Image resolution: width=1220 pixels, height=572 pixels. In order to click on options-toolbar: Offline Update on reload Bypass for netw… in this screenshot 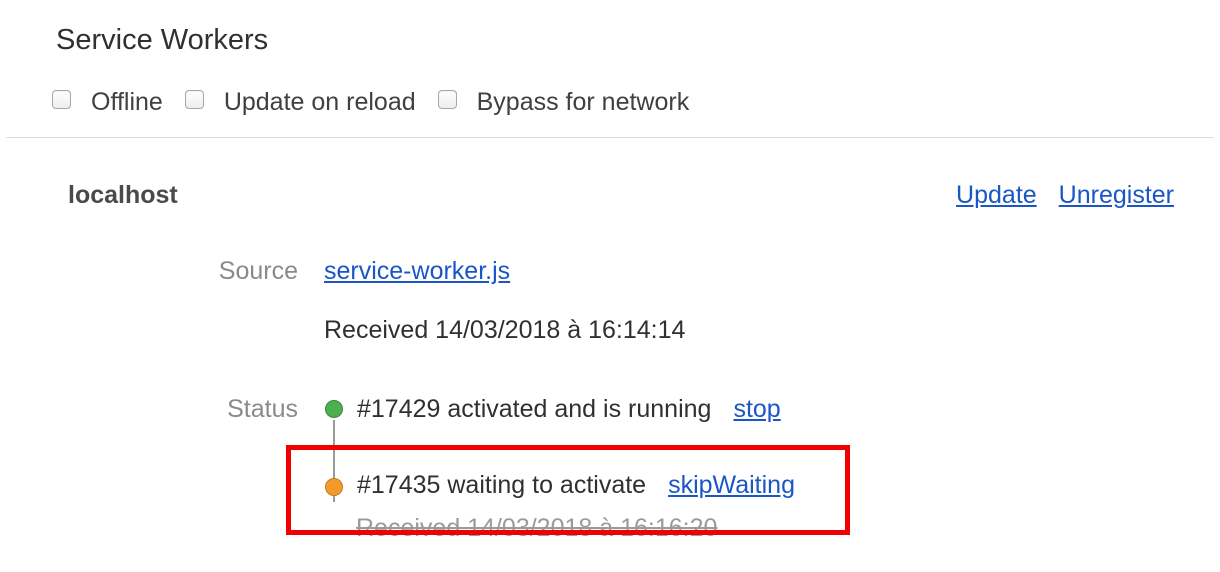, I will do `click(381, 102)`.